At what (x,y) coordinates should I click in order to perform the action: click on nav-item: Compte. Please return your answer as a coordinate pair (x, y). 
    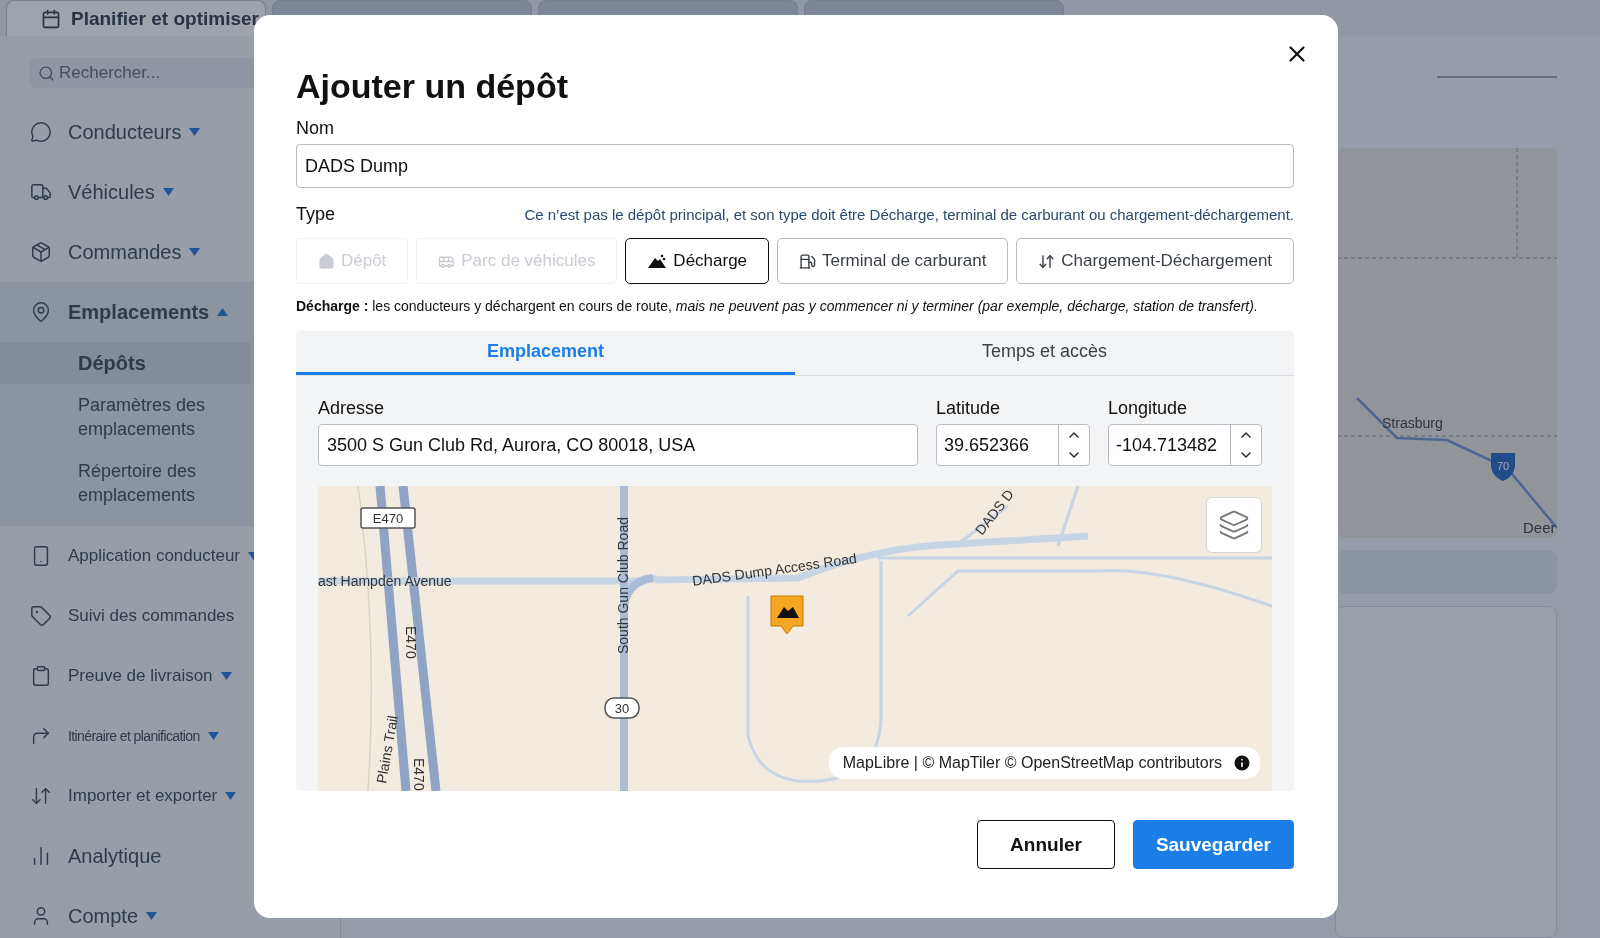
    Looking at the image, I should click on (170, 912).